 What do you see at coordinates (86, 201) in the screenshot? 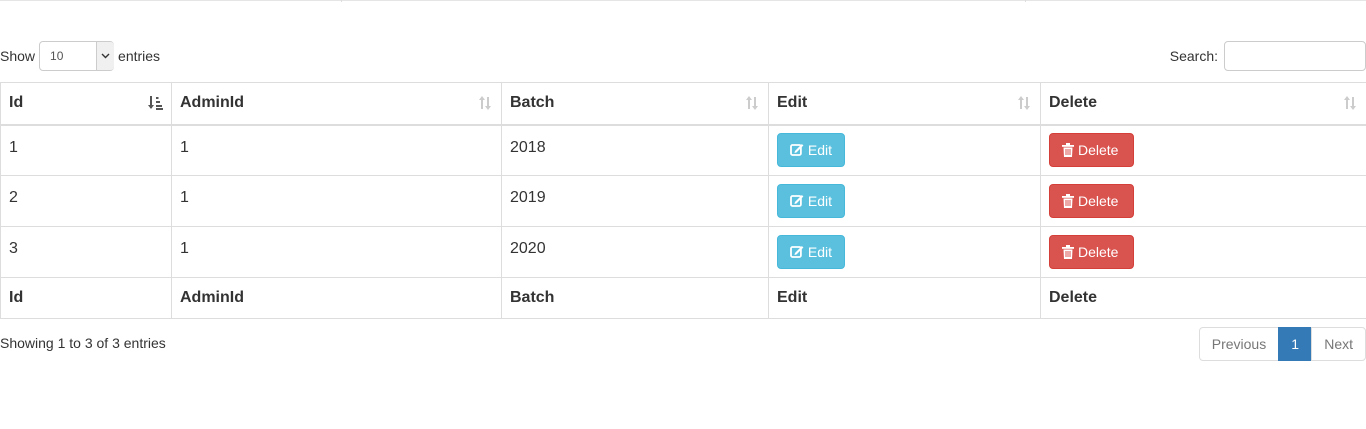
I see `cell-id: 2` at bounding box center [86, 201].